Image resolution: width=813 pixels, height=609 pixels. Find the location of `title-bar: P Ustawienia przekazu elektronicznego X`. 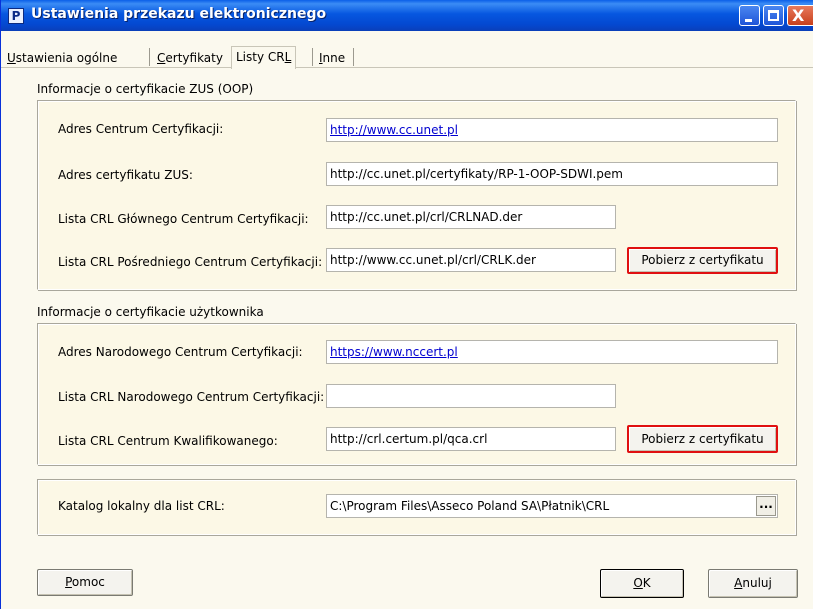

title-bar: P Ustawienia przekazu elektronicznego X is located at coordinates (407, 15).